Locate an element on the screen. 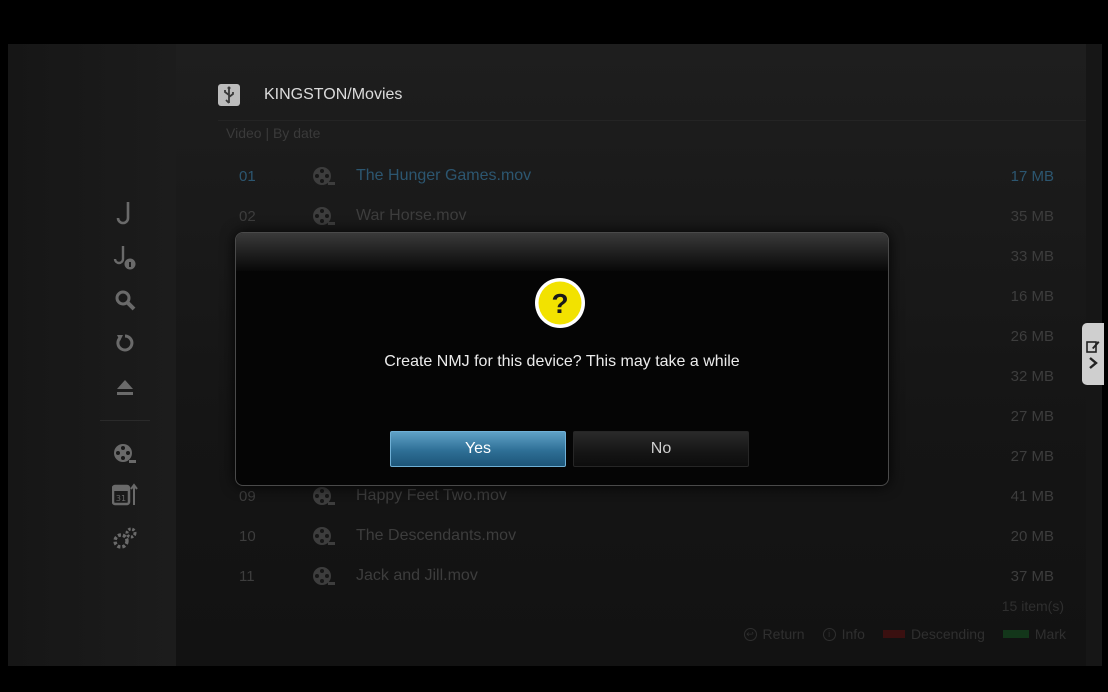 Image resolution: width=1108 pixels, height=692 pixels. button-hints: ↩ Return i Info Descending Mark is located at coordinates (904, 634).